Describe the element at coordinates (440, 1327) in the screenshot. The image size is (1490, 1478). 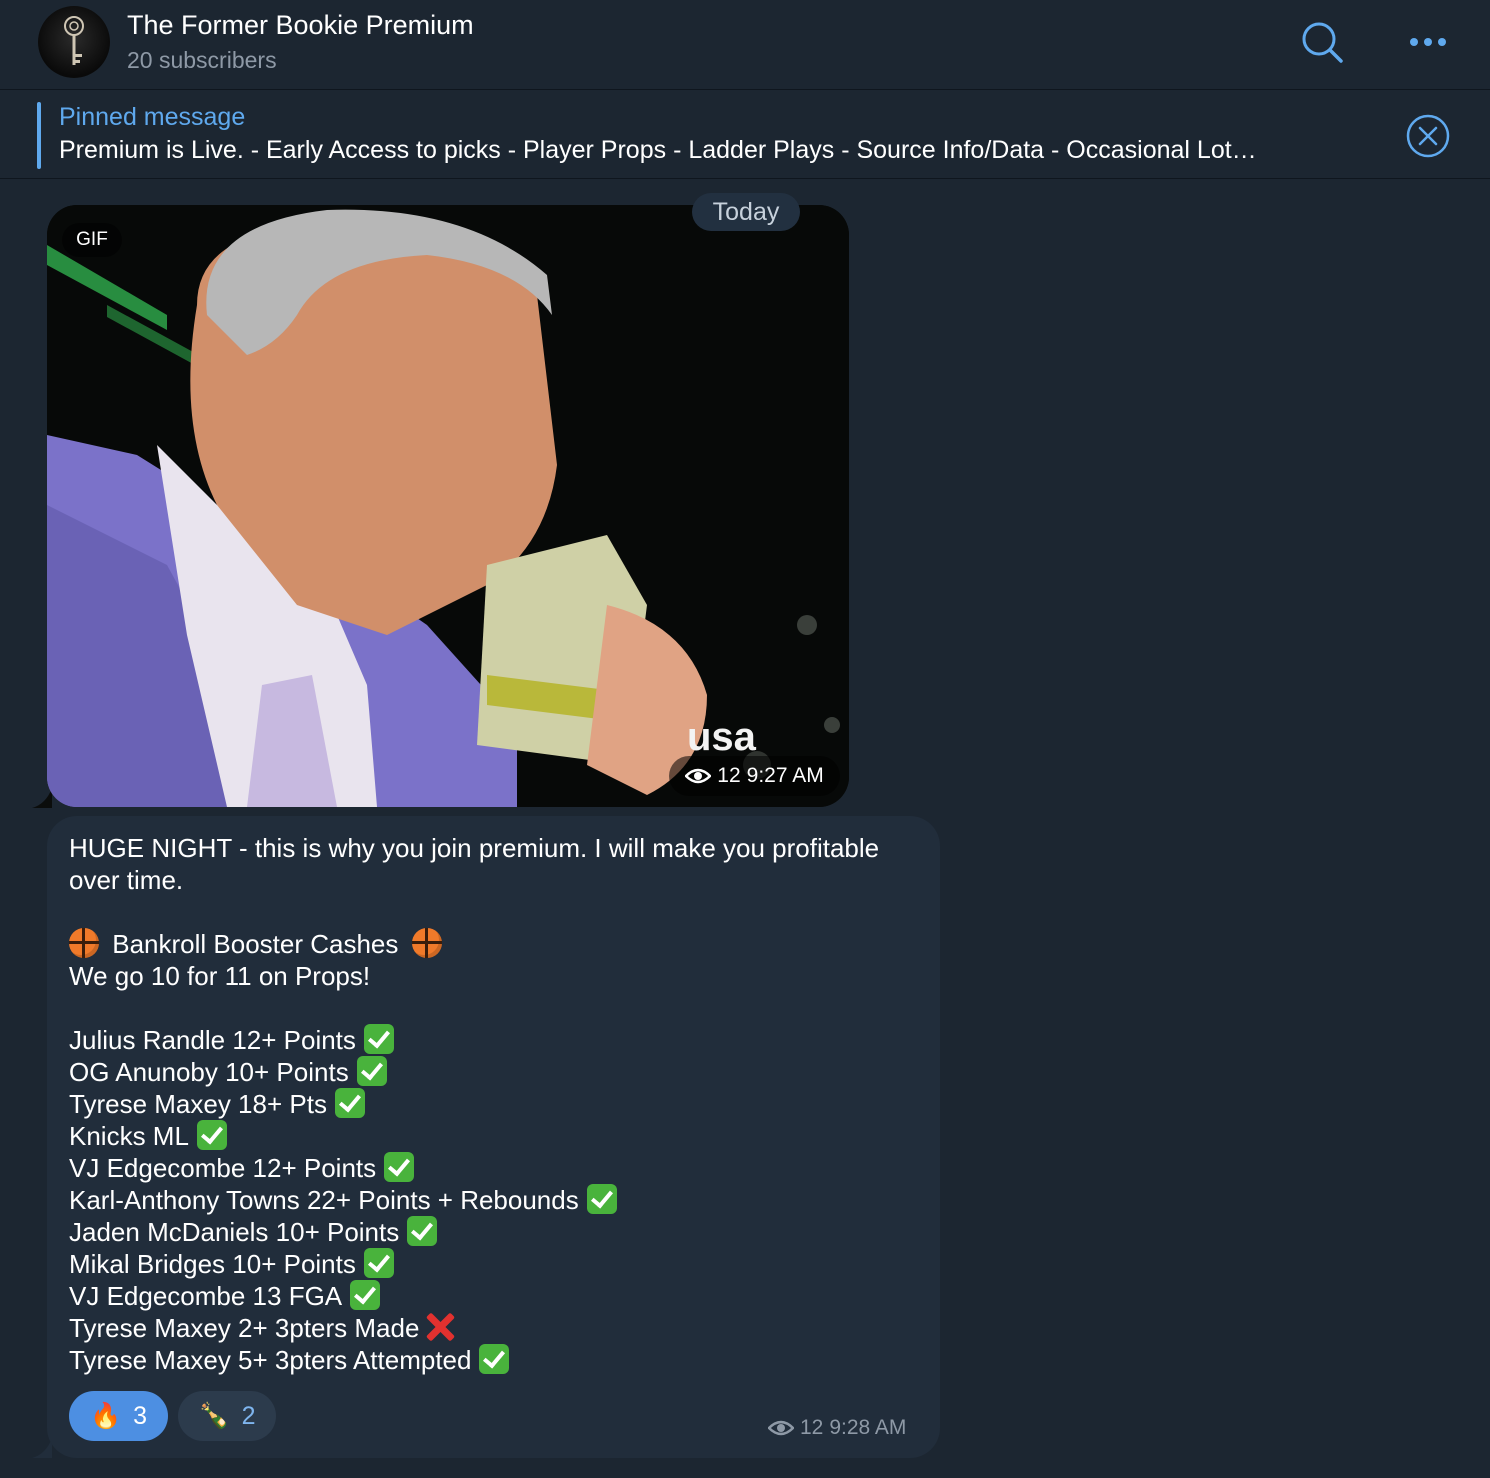
I see `cross-mark-icon` at that location.